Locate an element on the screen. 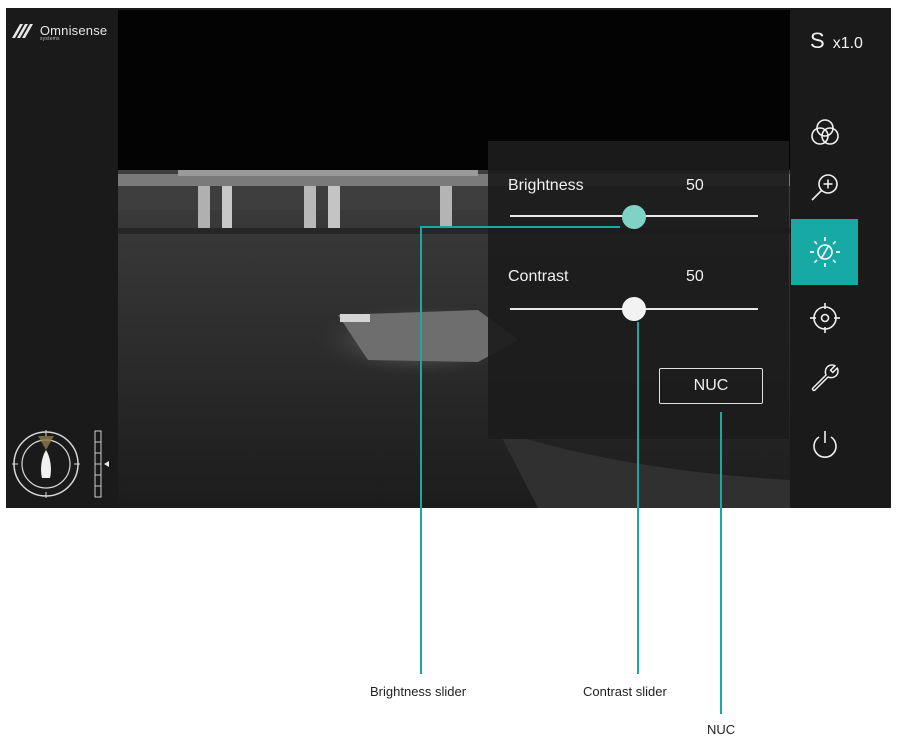  contrast-value: 50 is located at coordinates (695, 276).